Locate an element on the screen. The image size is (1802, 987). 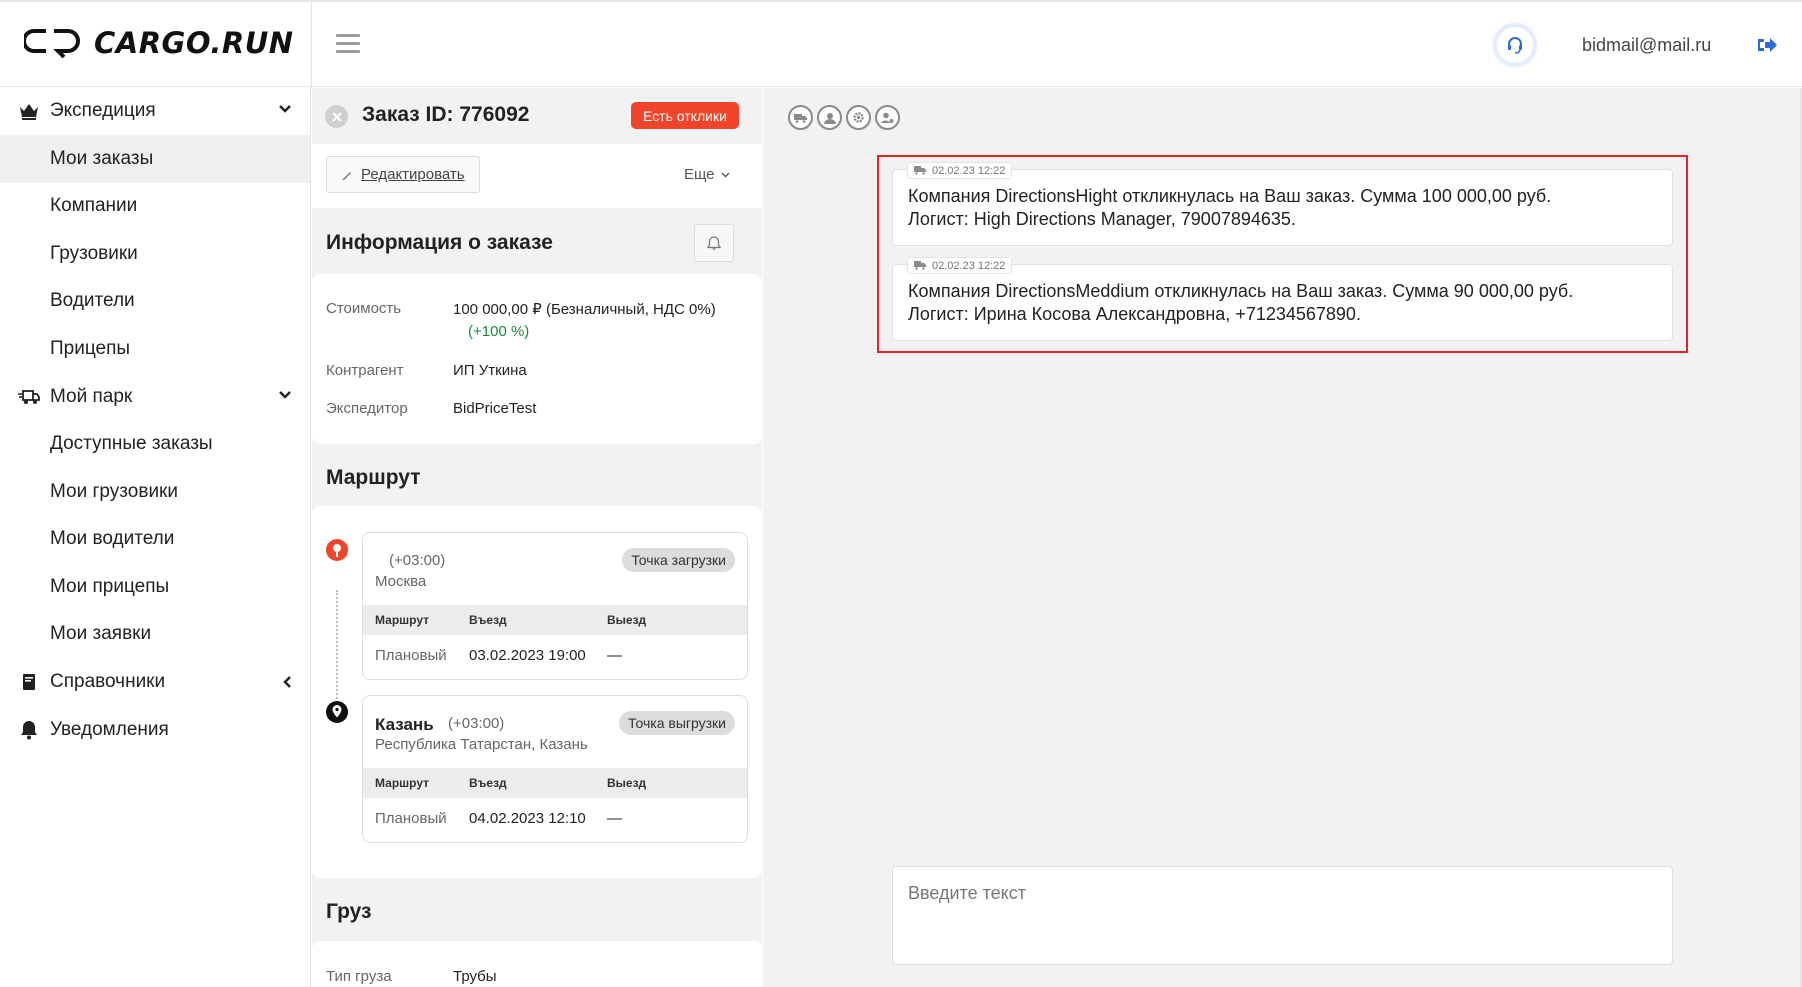
sidebar-group-references: Справочники is located at coordinates (155, 682).